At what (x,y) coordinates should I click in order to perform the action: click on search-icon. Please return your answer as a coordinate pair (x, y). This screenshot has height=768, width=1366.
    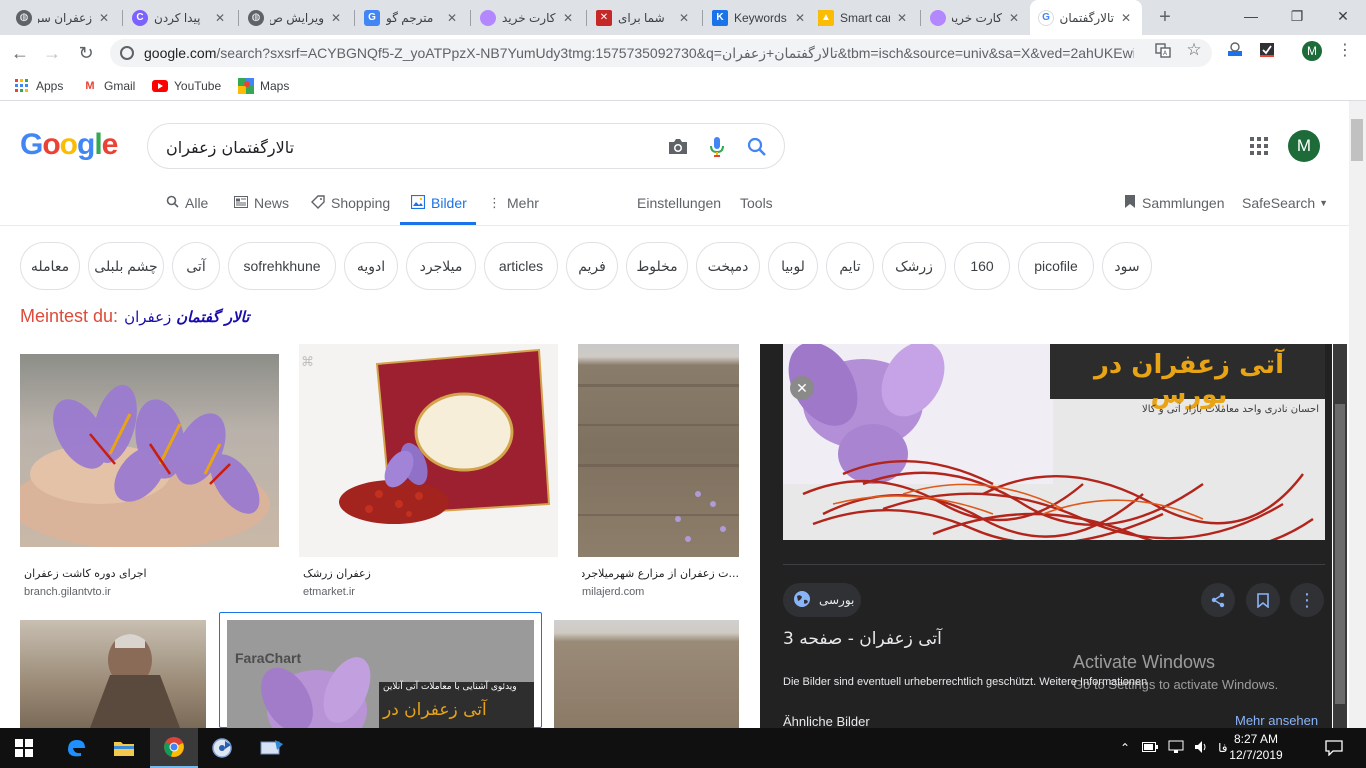
    Looking at the image, I should click on (757, 147).